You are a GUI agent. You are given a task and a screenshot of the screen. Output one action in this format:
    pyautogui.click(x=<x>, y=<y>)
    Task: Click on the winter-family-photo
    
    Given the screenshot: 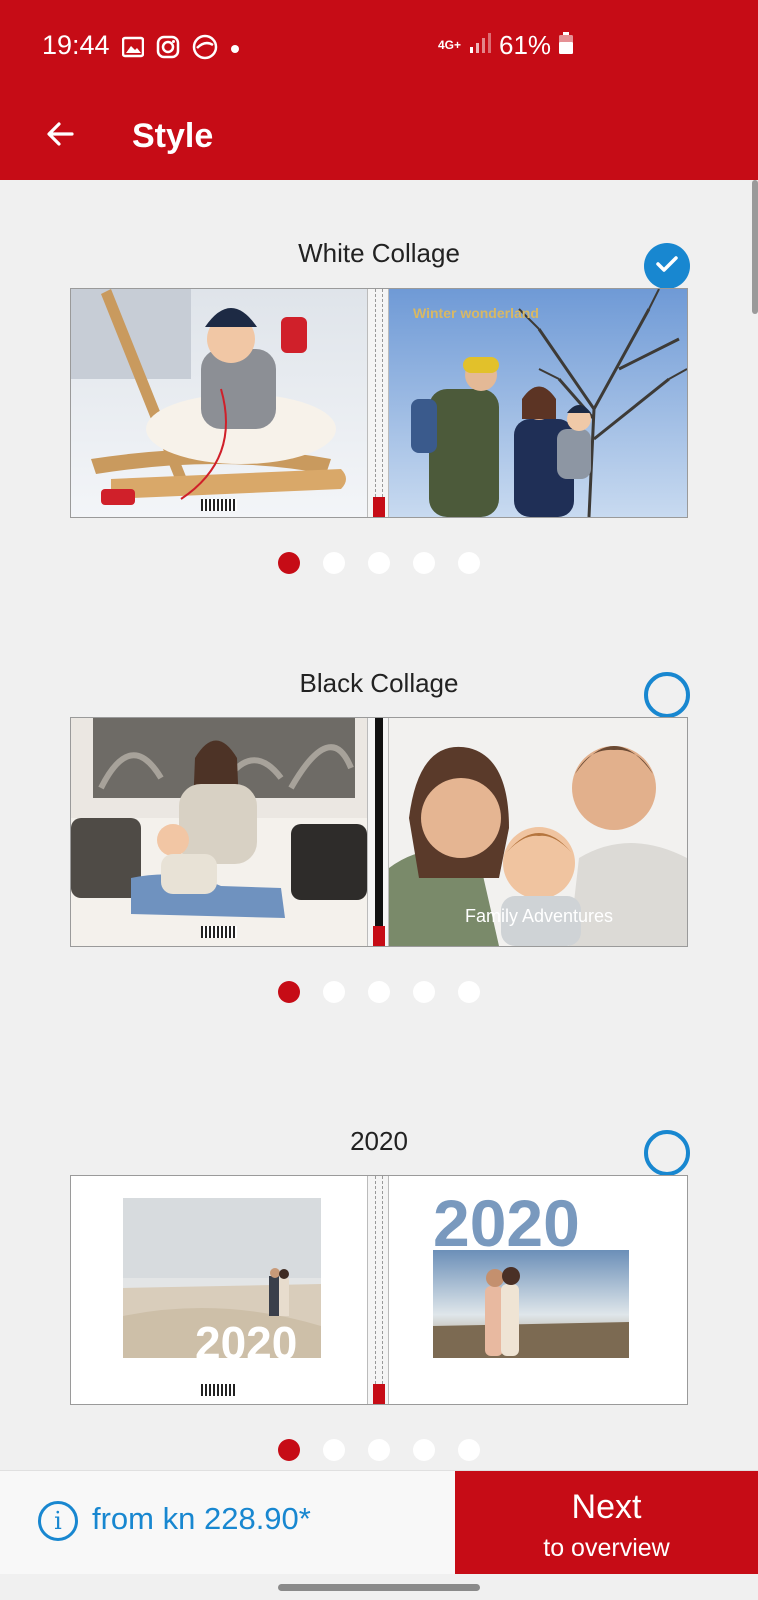 What is the action you would take?
    pyautogui.click(x=538, y=403)
    